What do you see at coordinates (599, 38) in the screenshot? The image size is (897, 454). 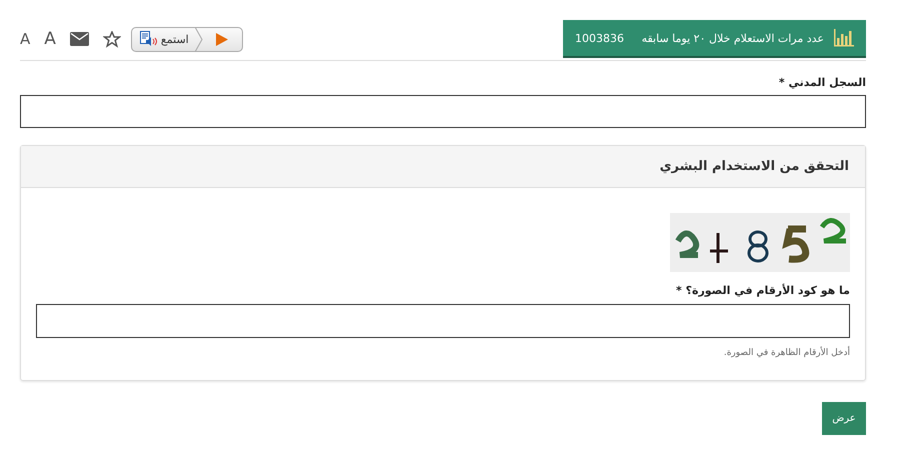 I see `stats-count: 1003836` at bounding box center [599, 38].